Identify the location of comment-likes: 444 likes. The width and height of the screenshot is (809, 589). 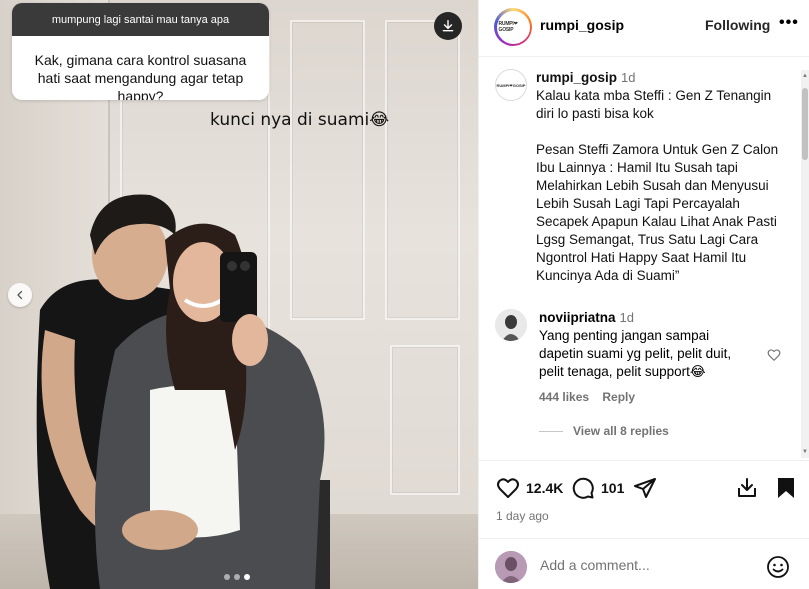
(564, 397).